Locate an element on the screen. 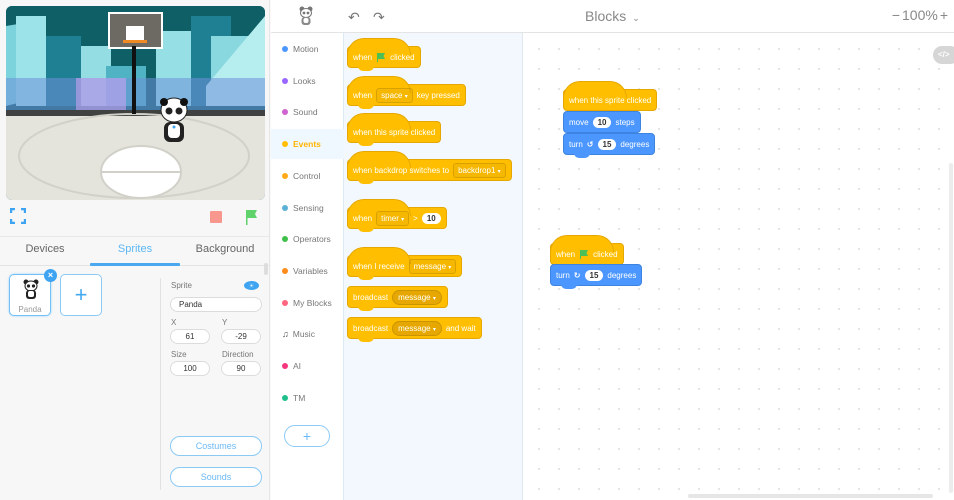 Image resolution: width=954 pixels, height=500 pixels. stop-button is located at coordinates (216, 217).